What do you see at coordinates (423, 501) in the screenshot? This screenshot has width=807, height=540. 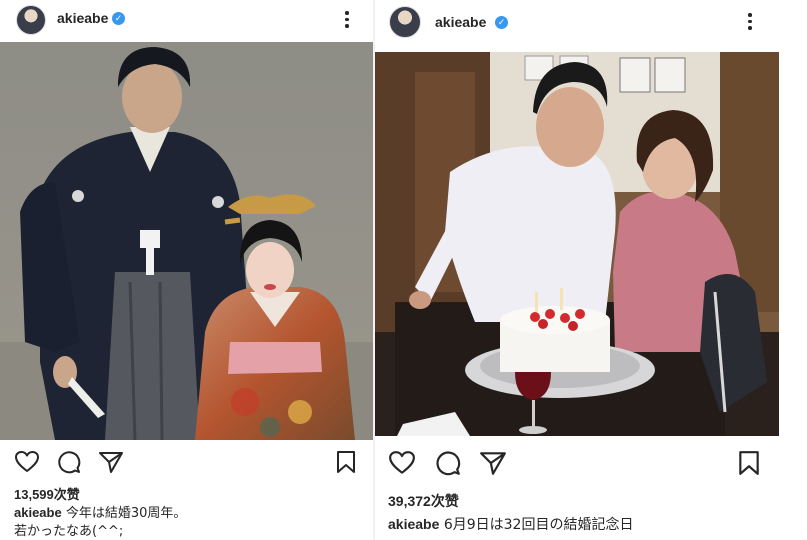 I see `like-count: 39,372次赞` at bounding box center [423, 501].